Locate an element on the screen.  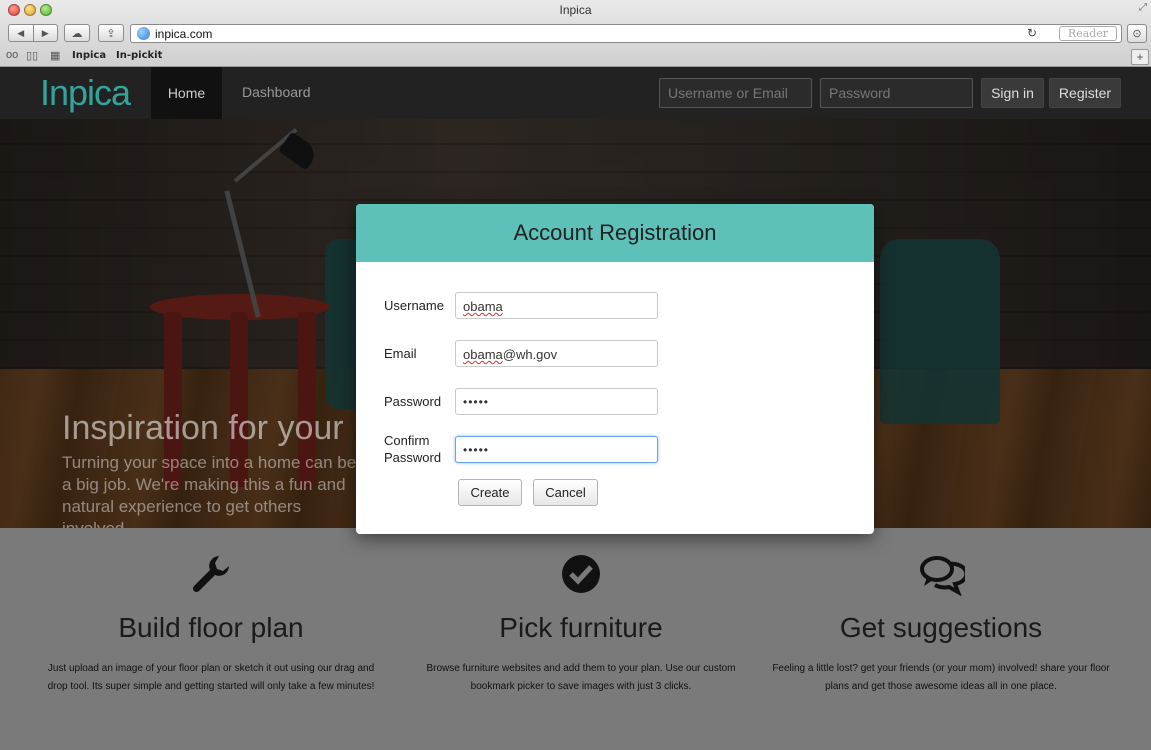
nav-dashboard-link: Dashboard is located at coordinates (276, 92).